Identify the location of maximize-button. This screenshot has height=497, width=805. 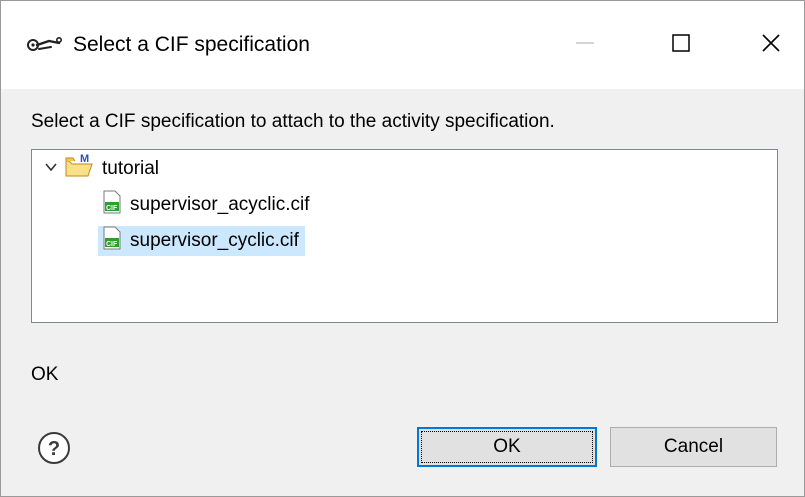
(681, 45).